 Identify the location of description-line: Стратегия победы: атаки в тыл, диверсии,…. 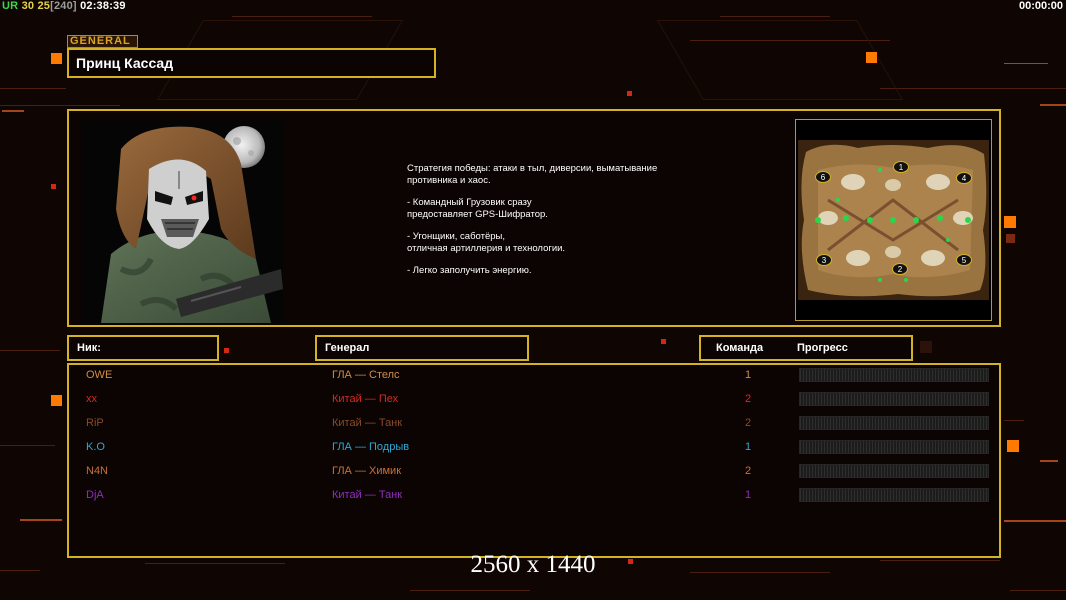
(532, 174).